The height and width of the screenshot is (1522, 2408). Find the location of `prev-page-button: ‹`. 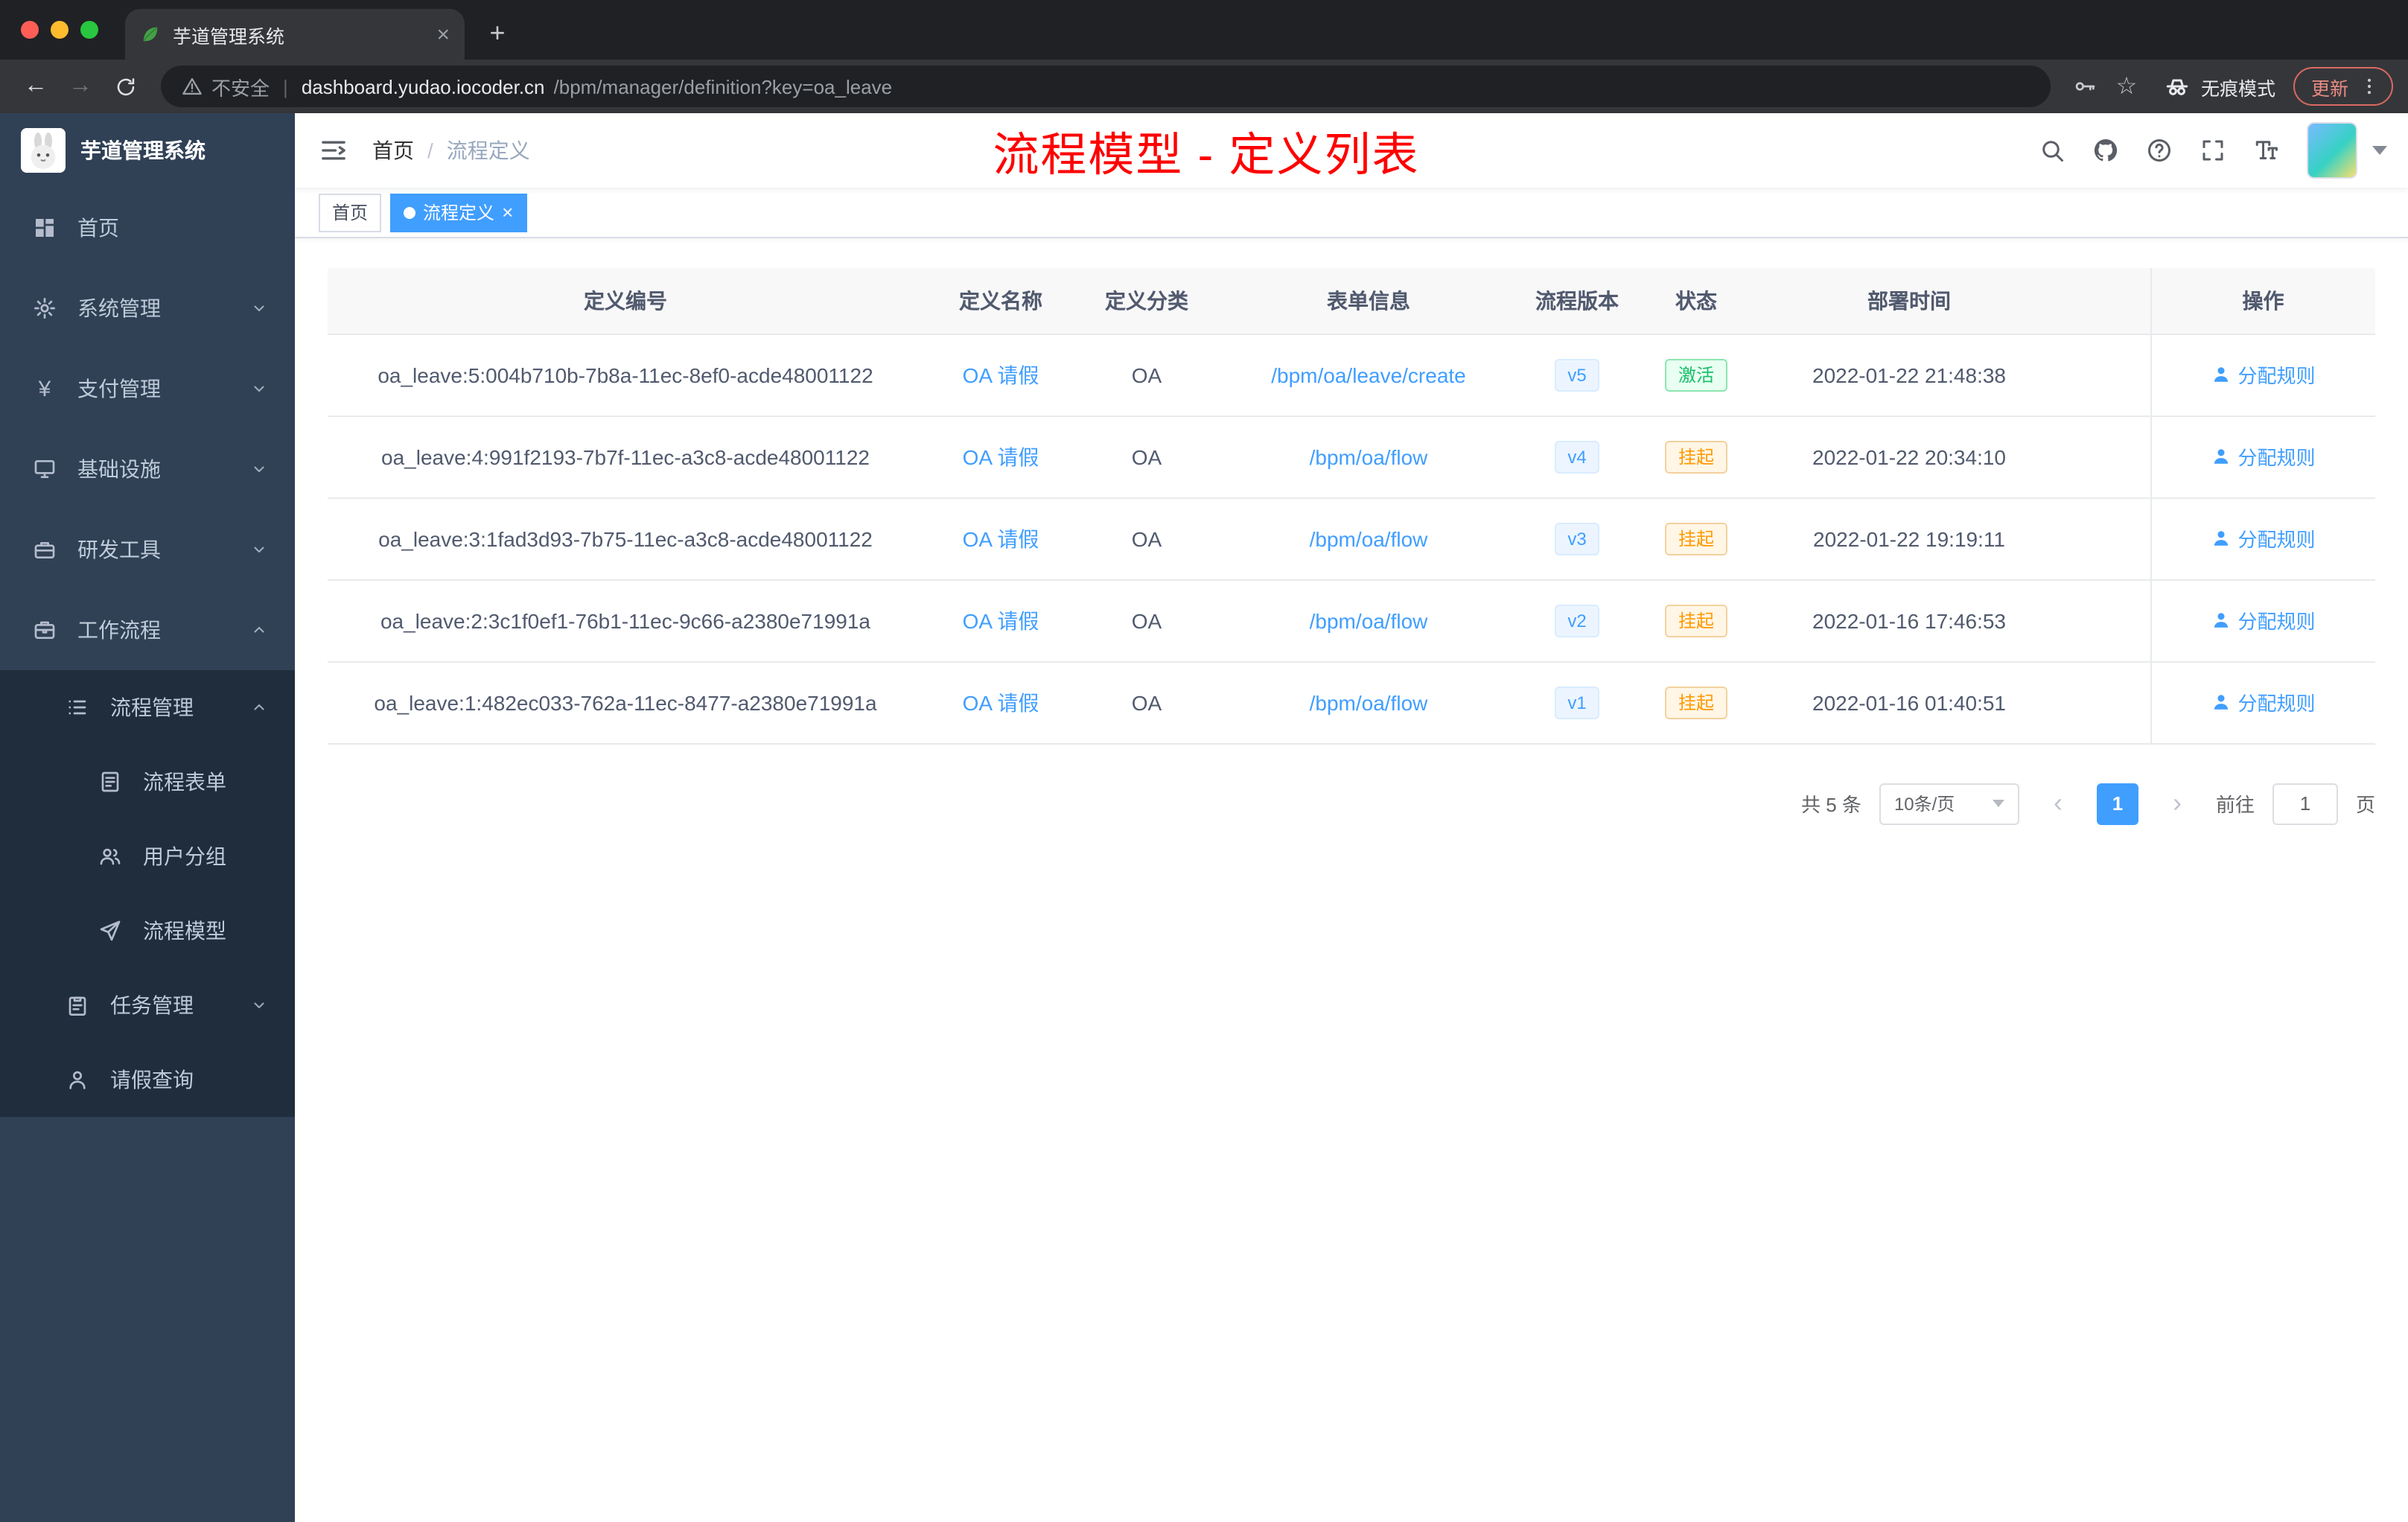

prev-page-button: ‹ is located at coordinates (2058, 804).